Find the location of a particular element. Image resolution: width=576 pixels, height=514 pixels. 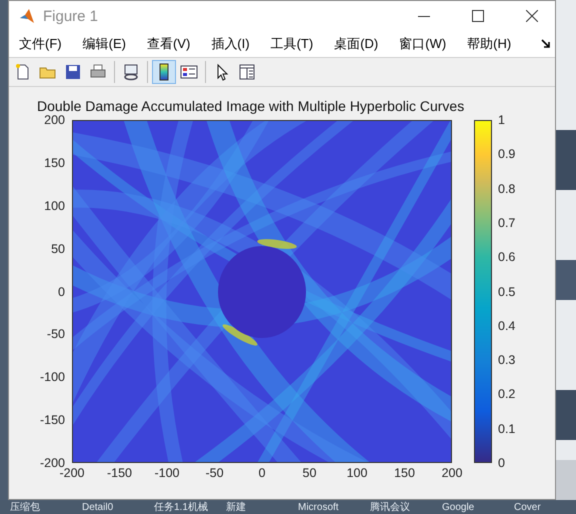

taskbar-item: 腾讯会议 is located at coordinates (396, 507).